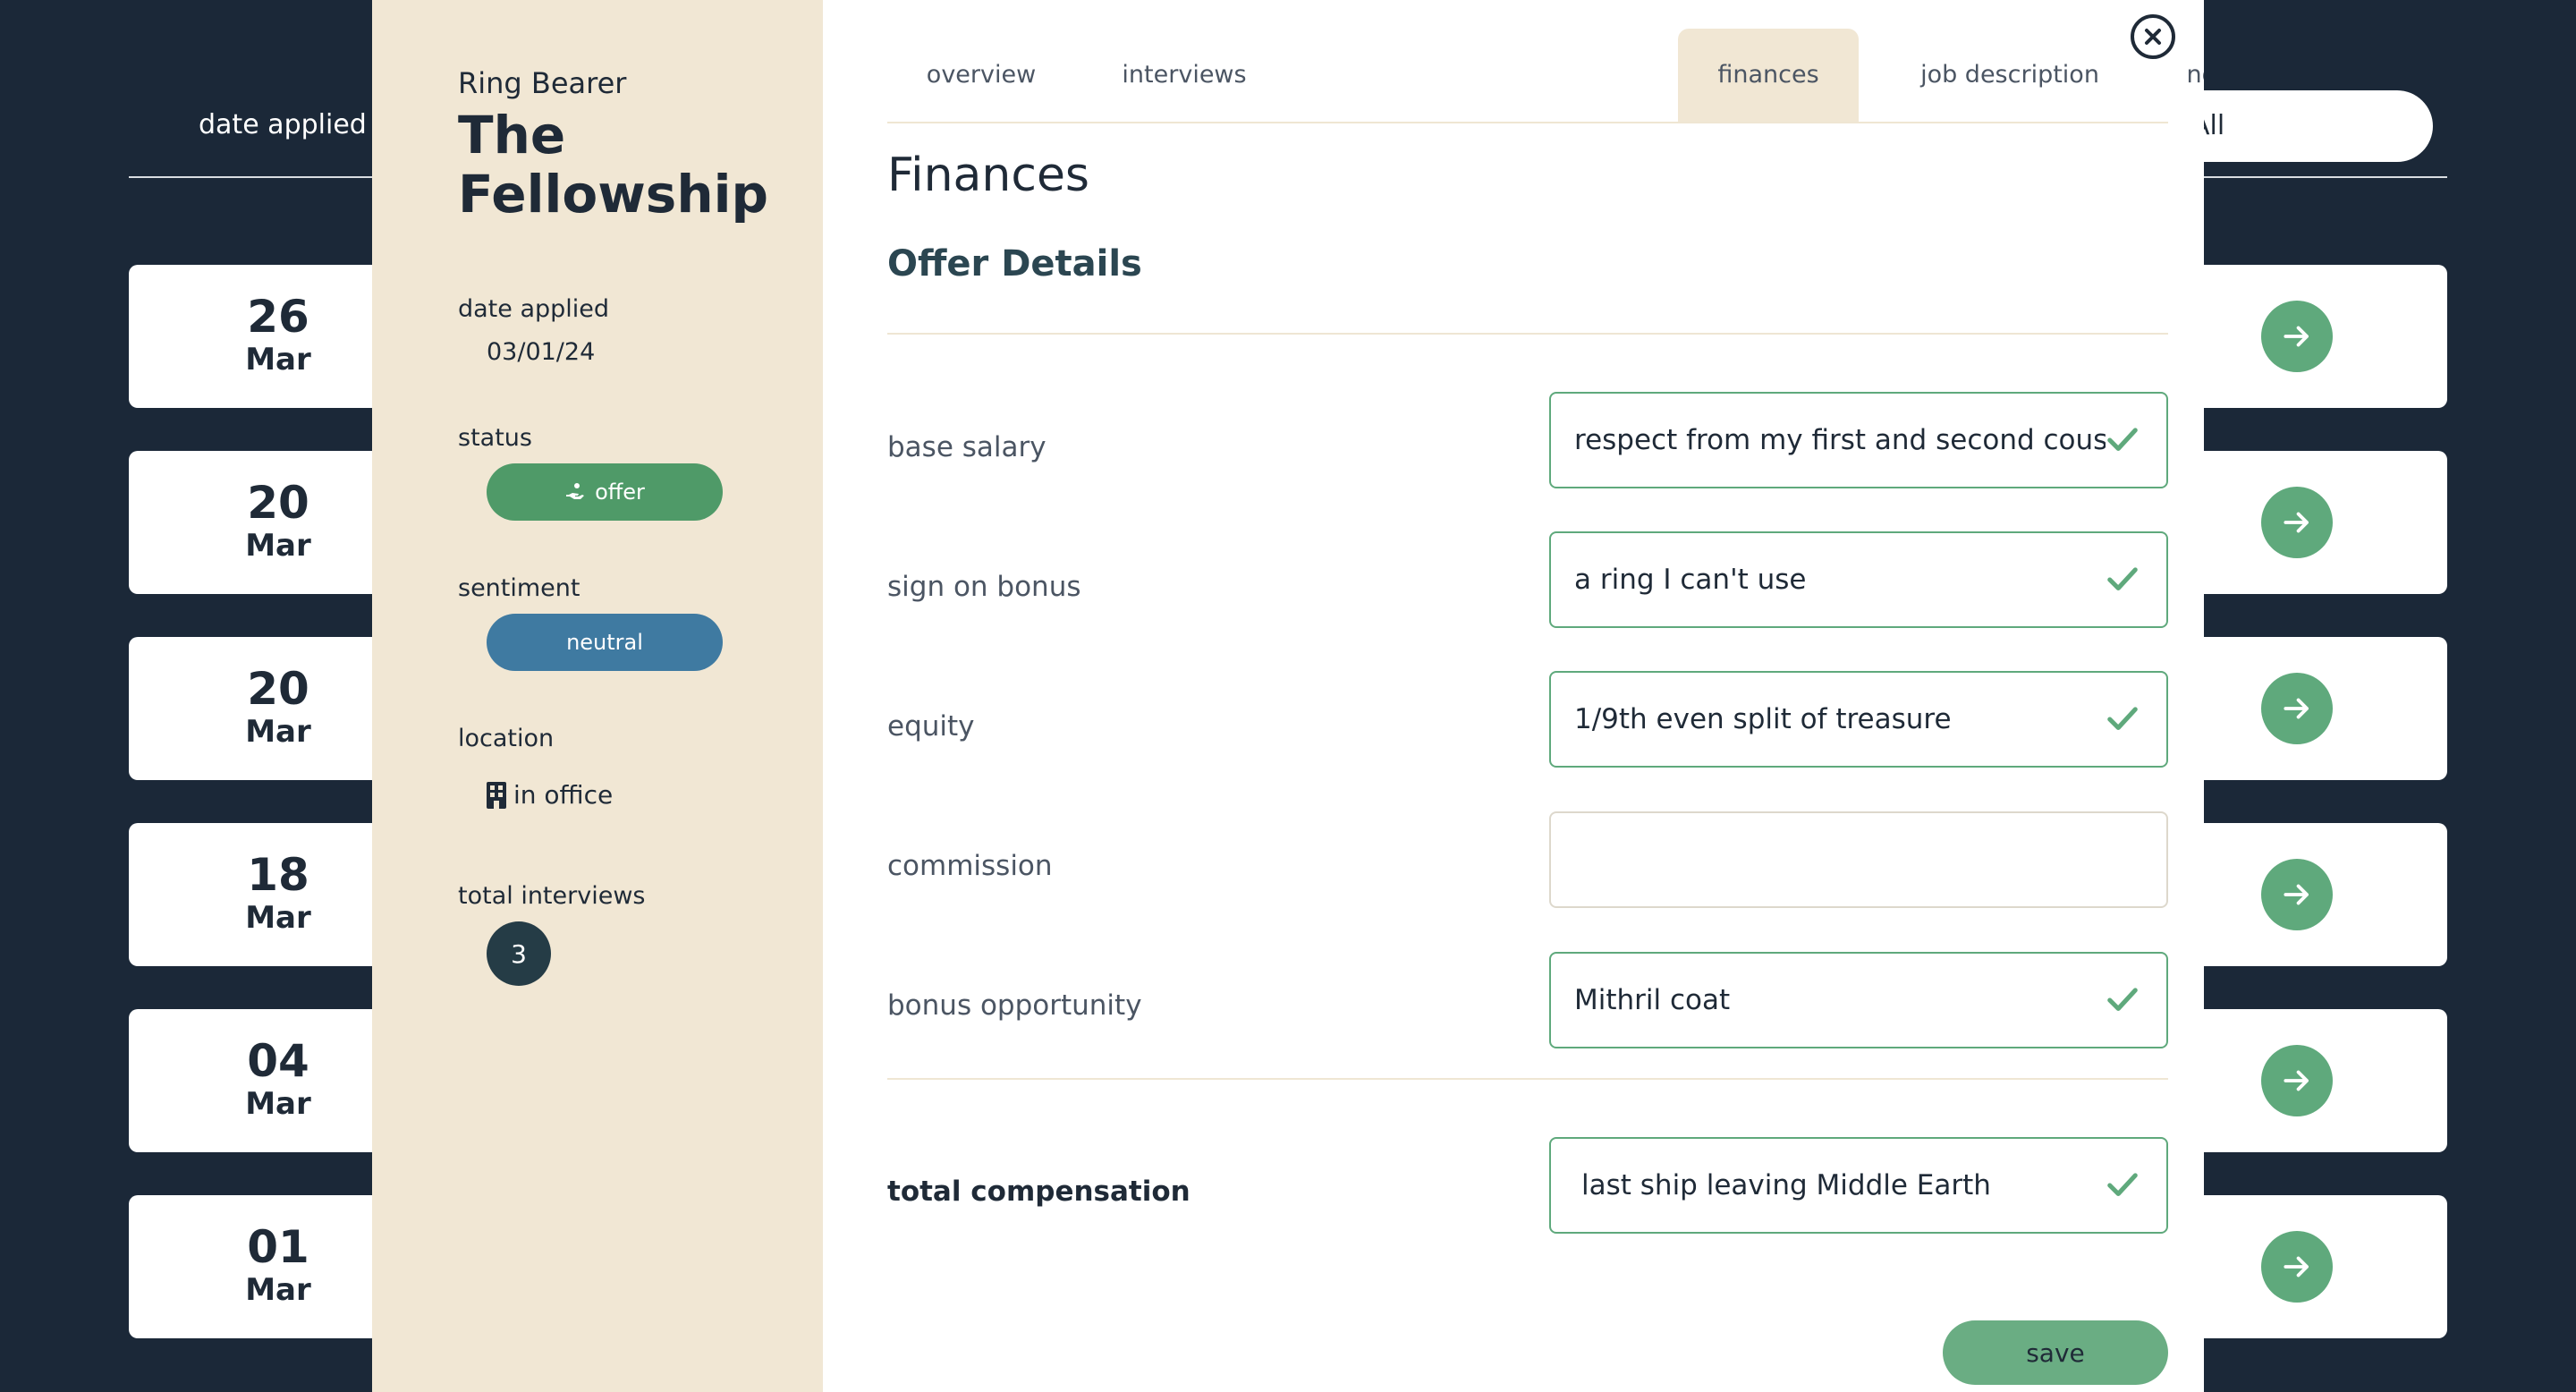 This screenshot has height=1392, width=2576. What do you see at coordinates (1527, 1079) in the screenshot?
I see `total-divider` at bounding box center [1527, 1079].